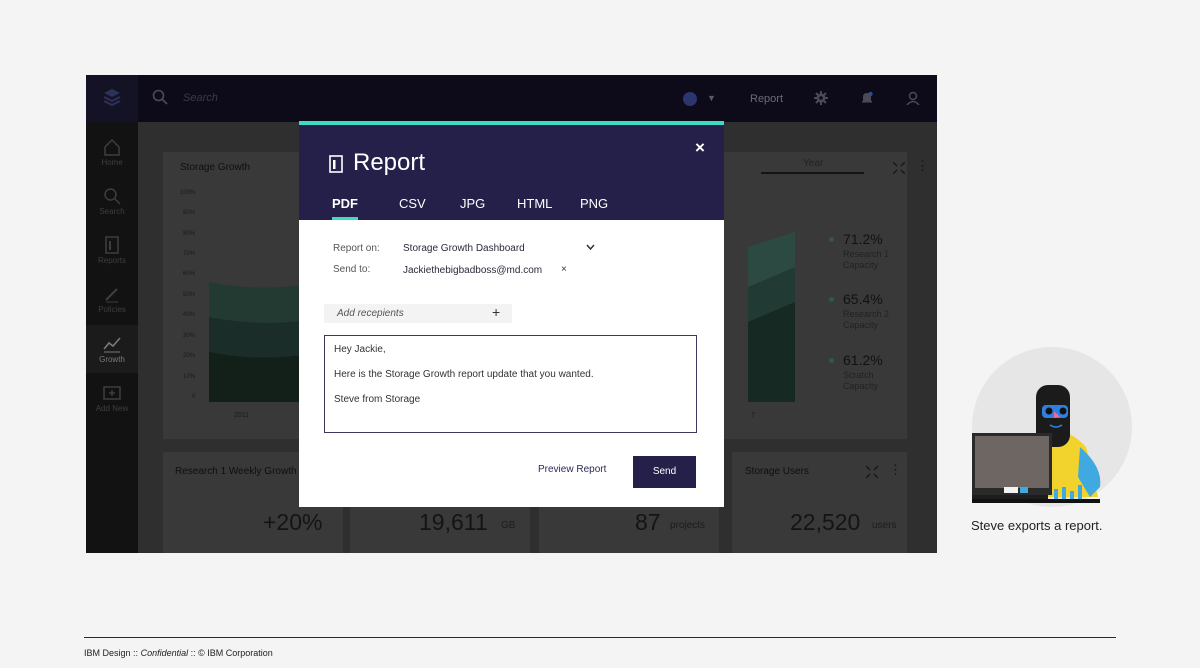 The height and width of the screenshot is (668, 1200). What do you see at coordinates (453, 522) in the screenshot?
I see `kpi-value: 19,611` at bounding box center [453, 522].